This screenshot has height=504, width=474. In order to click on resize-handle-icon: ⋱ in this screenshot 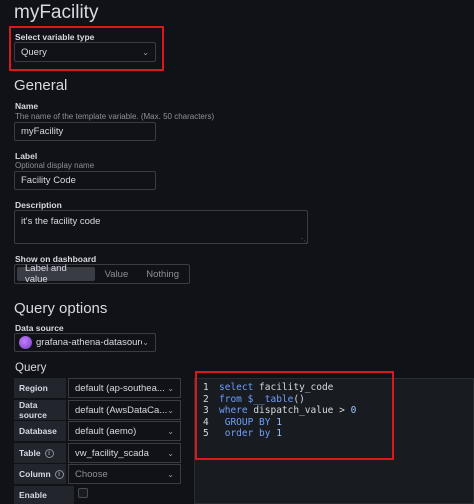, I will do `click(304, 241)`.